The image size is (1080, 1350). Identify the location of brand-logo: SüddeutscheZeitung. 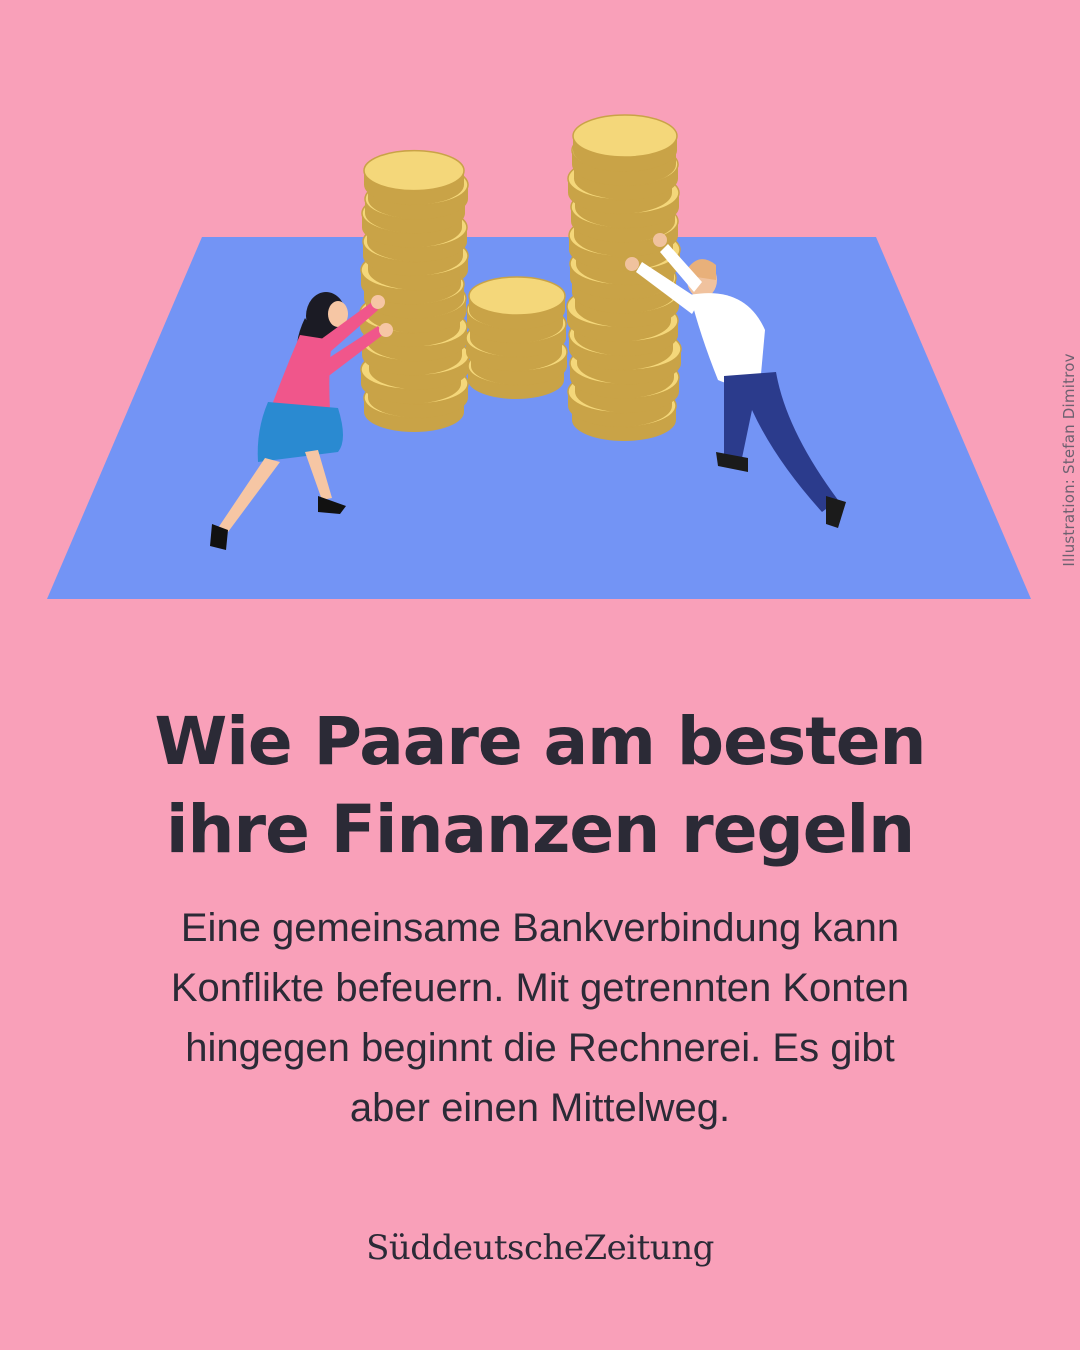
(540, 1248).